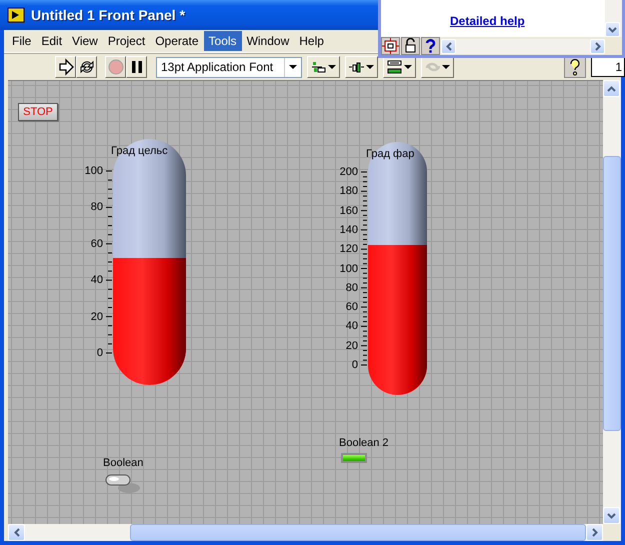 This screenshot has width=625, height=545. I want to click on toggle-switch, so click(123, 484).